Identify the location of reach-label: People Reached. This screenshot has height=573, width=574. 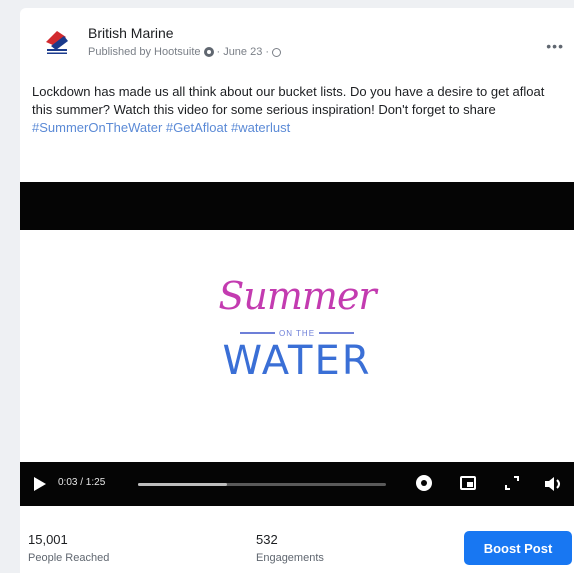
(69, 558).